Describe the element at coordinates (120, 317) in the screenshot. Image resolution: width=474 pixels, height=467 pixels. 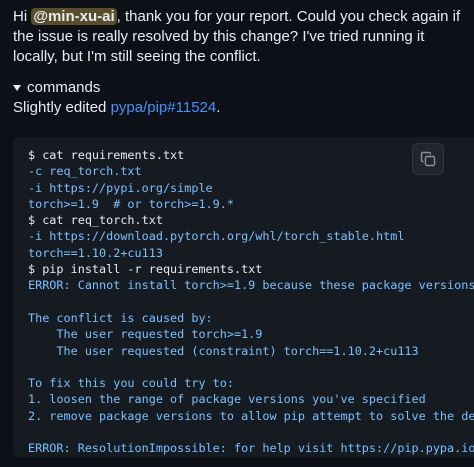
I see `code-line: The conflict is caused by:` at that location.